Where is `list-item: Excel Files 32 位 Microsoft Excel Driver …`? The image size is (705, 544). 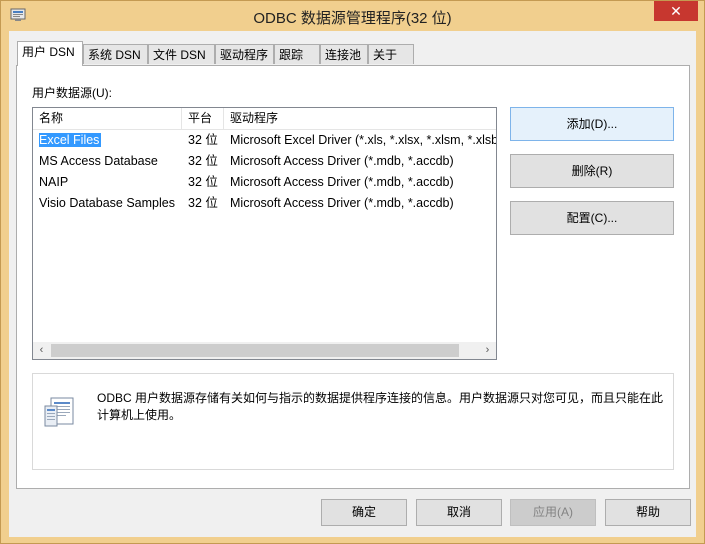 list-item: Excel Files 32 位 Microsoft Excel Driver … is located at coordinates (264, 140).